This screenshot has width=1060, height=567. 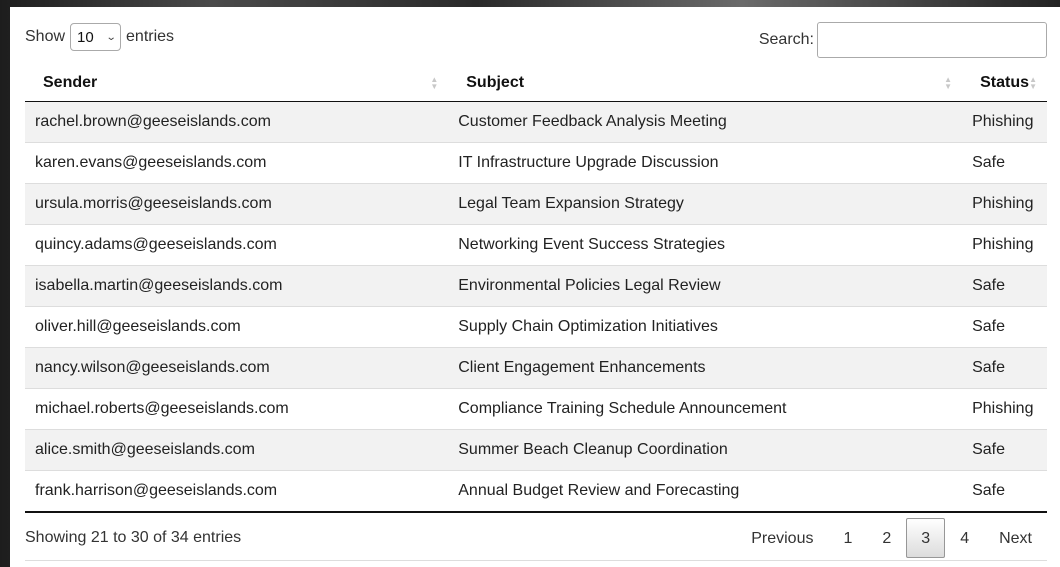 What do you see at coordinates (111, 37) in the screenshot?
I see `chevron-down-icon: ⌄` at bounding box center [111, 37].